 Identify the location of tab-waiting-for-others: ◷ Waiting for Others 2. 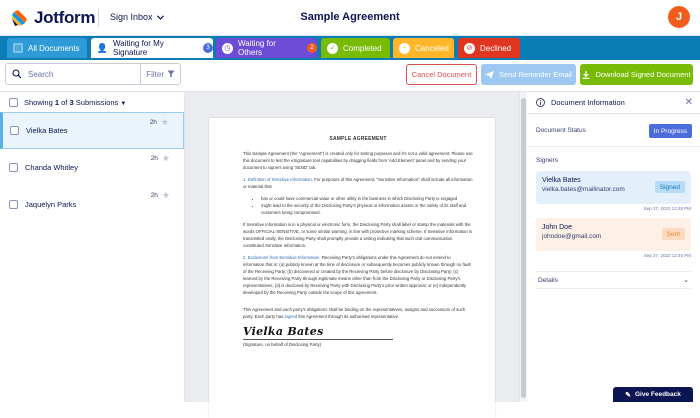
(266, 48).